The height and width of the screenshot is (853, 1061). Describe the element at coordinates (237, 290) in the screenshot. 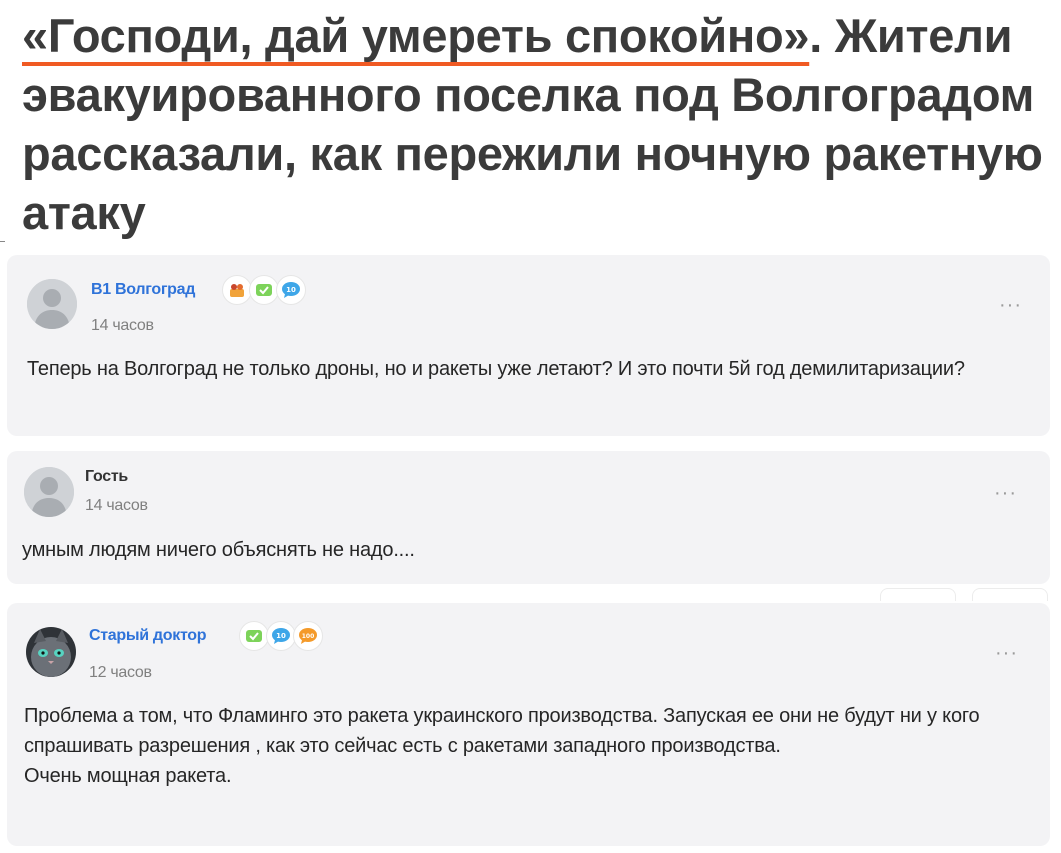

I see `group-badge-icon` at that location.